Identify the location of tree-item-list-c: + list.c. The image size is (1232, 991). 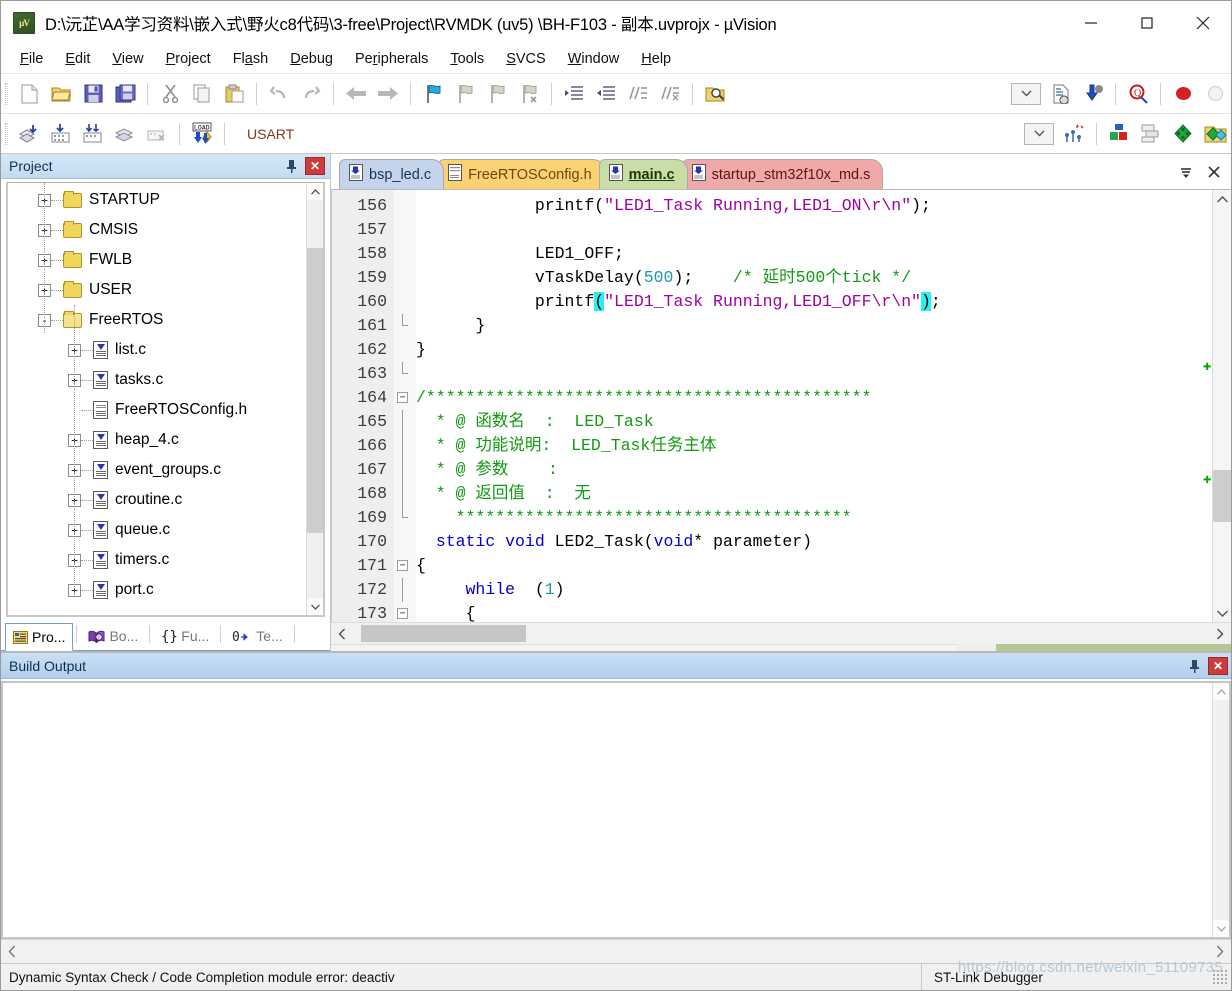
(157, 350).